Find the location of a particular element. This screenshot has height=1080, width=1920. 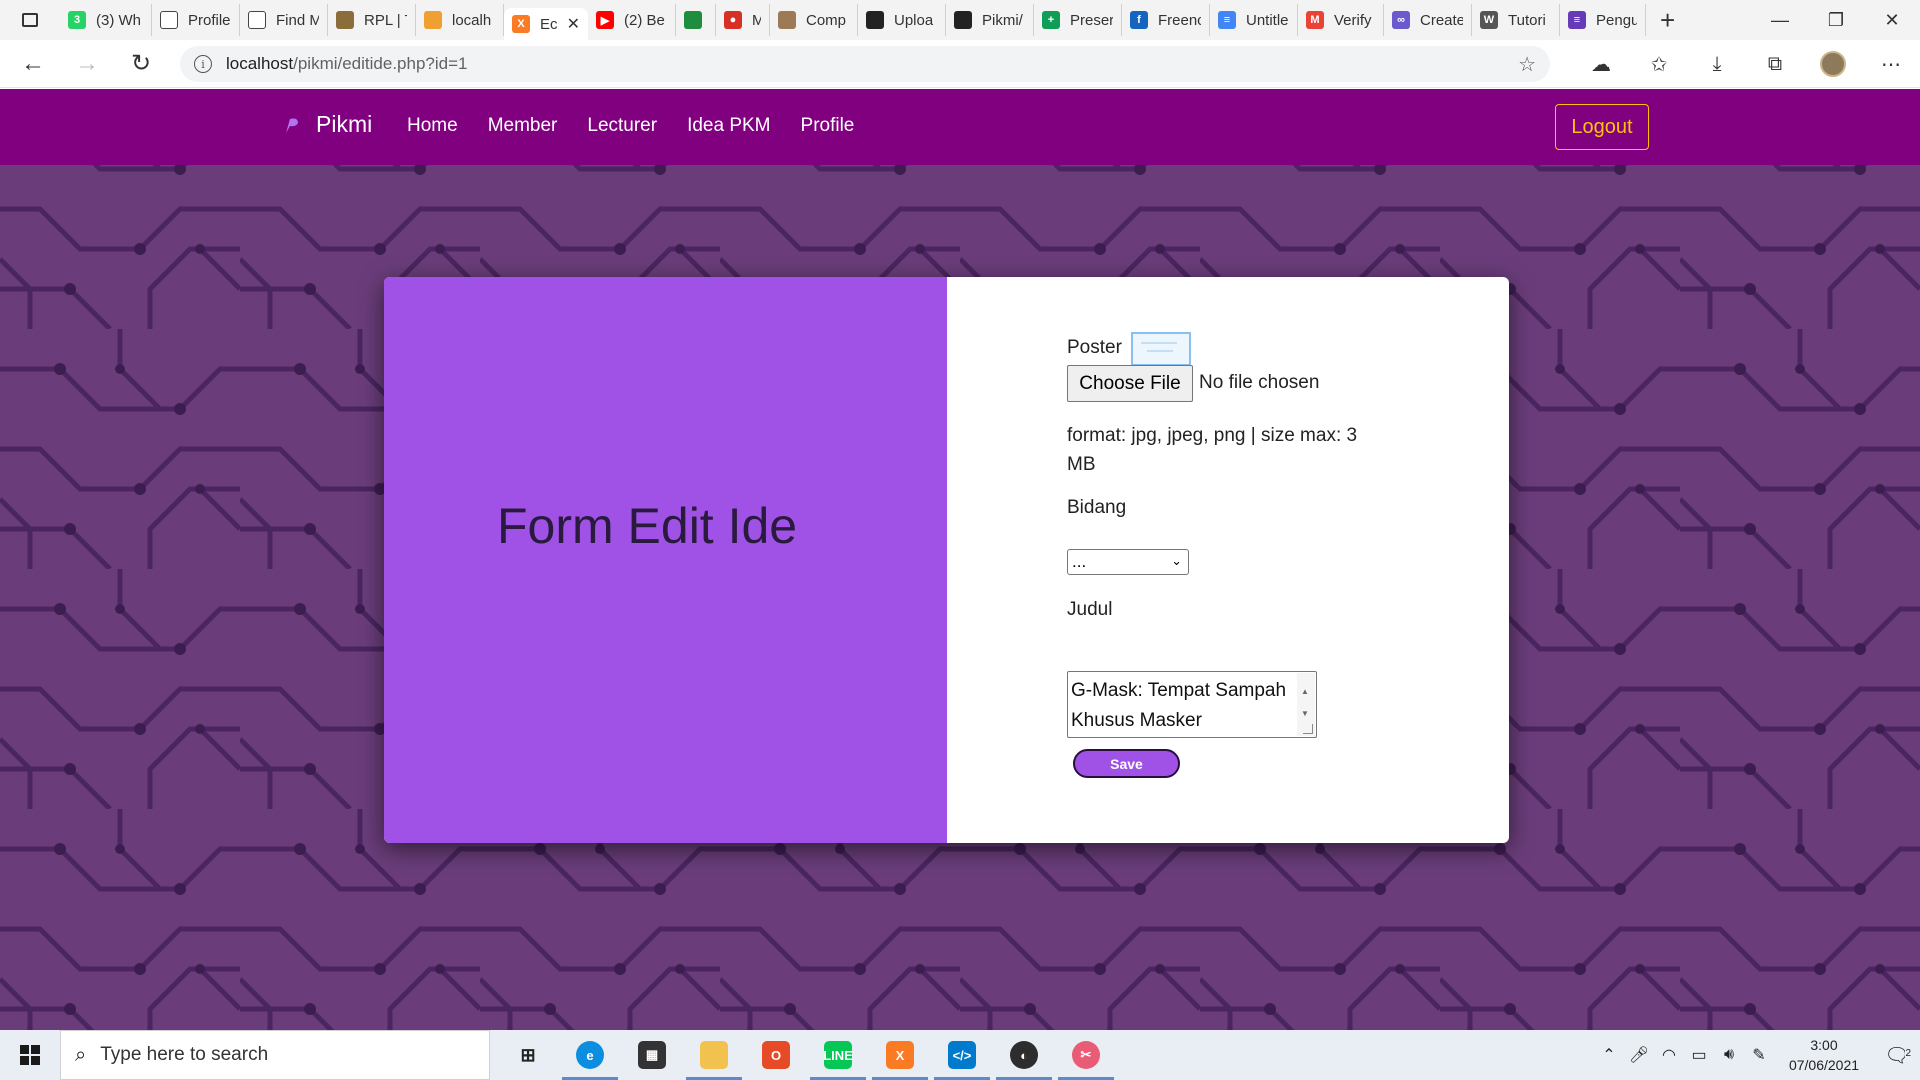

nav-link-home: Home is located at coordinates (432, 126).